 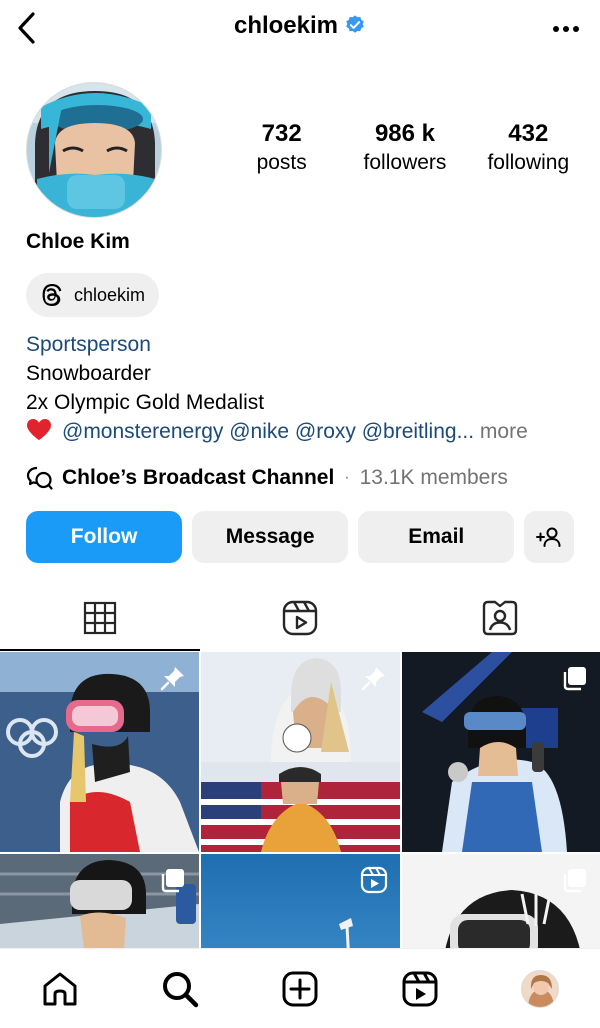 I want to click on stat-following: 432 following, so click(x=528, y=149).